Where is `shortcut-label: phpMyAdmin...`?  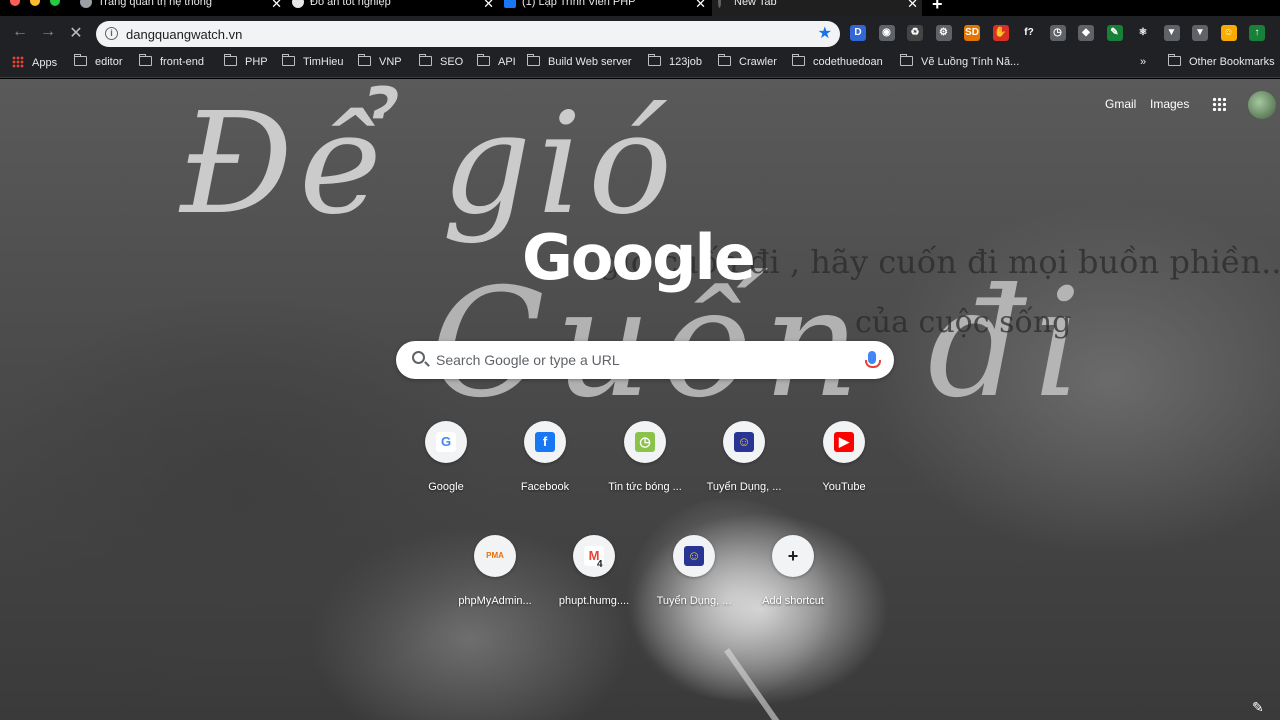 shortcut-label: phpMyAdmin... is located at coordinates (495, 601).